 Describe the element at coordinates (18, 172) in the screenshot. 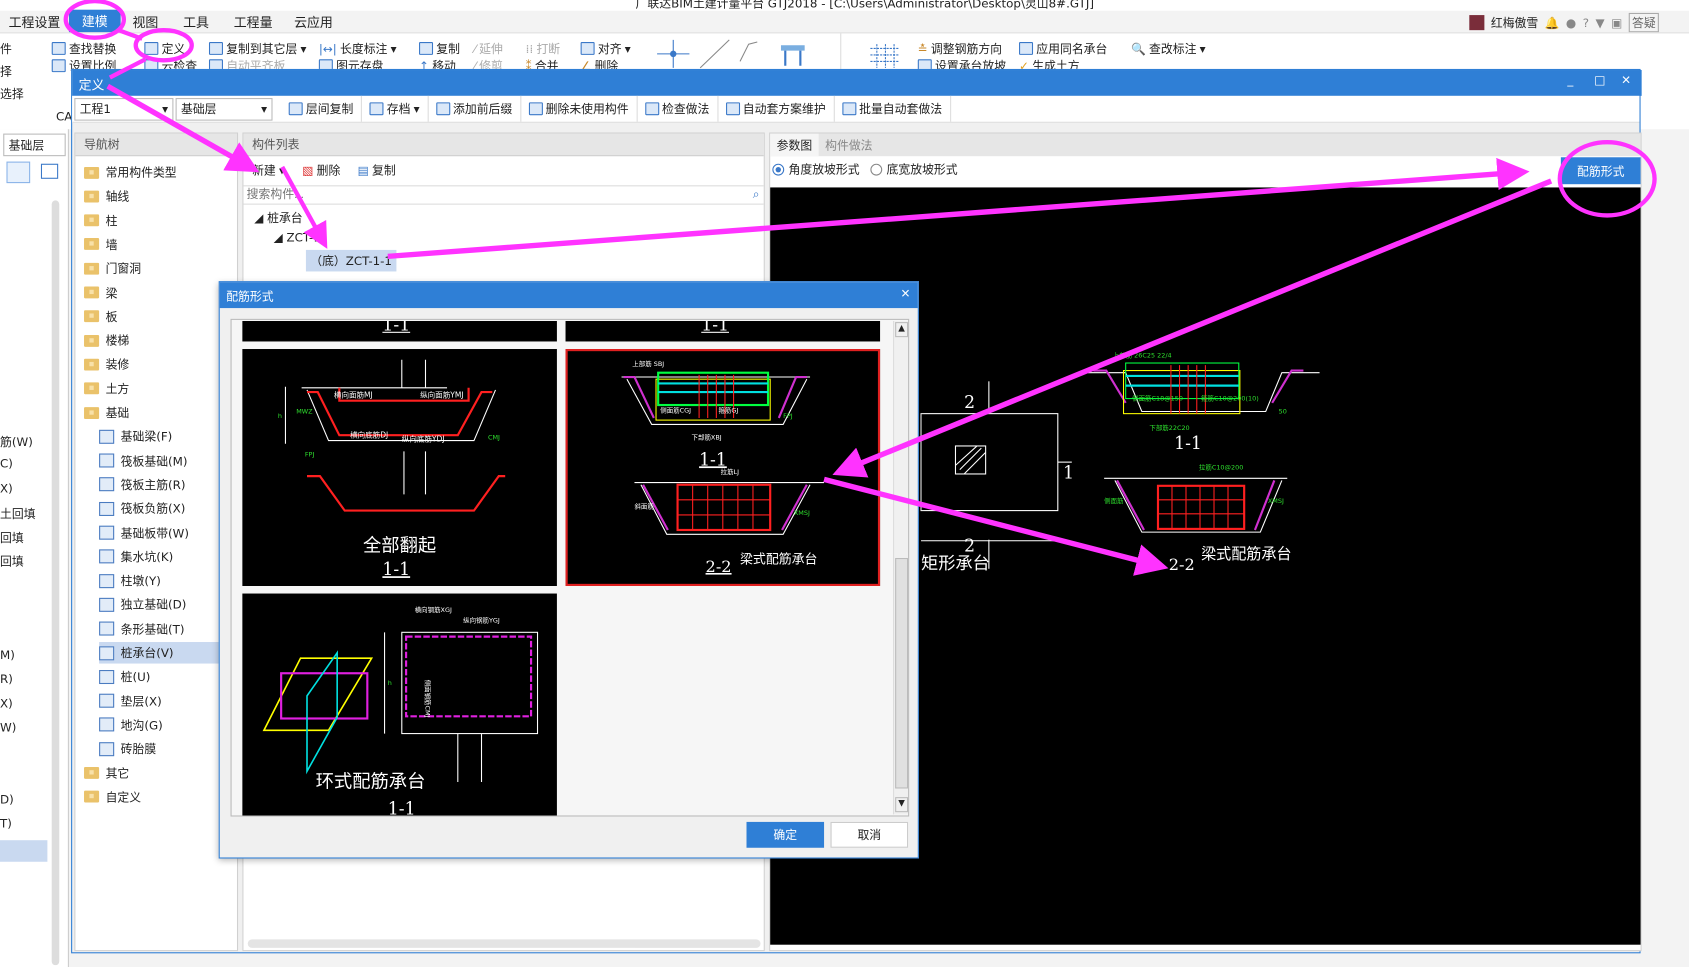

I see `list-view-icon` at that location.